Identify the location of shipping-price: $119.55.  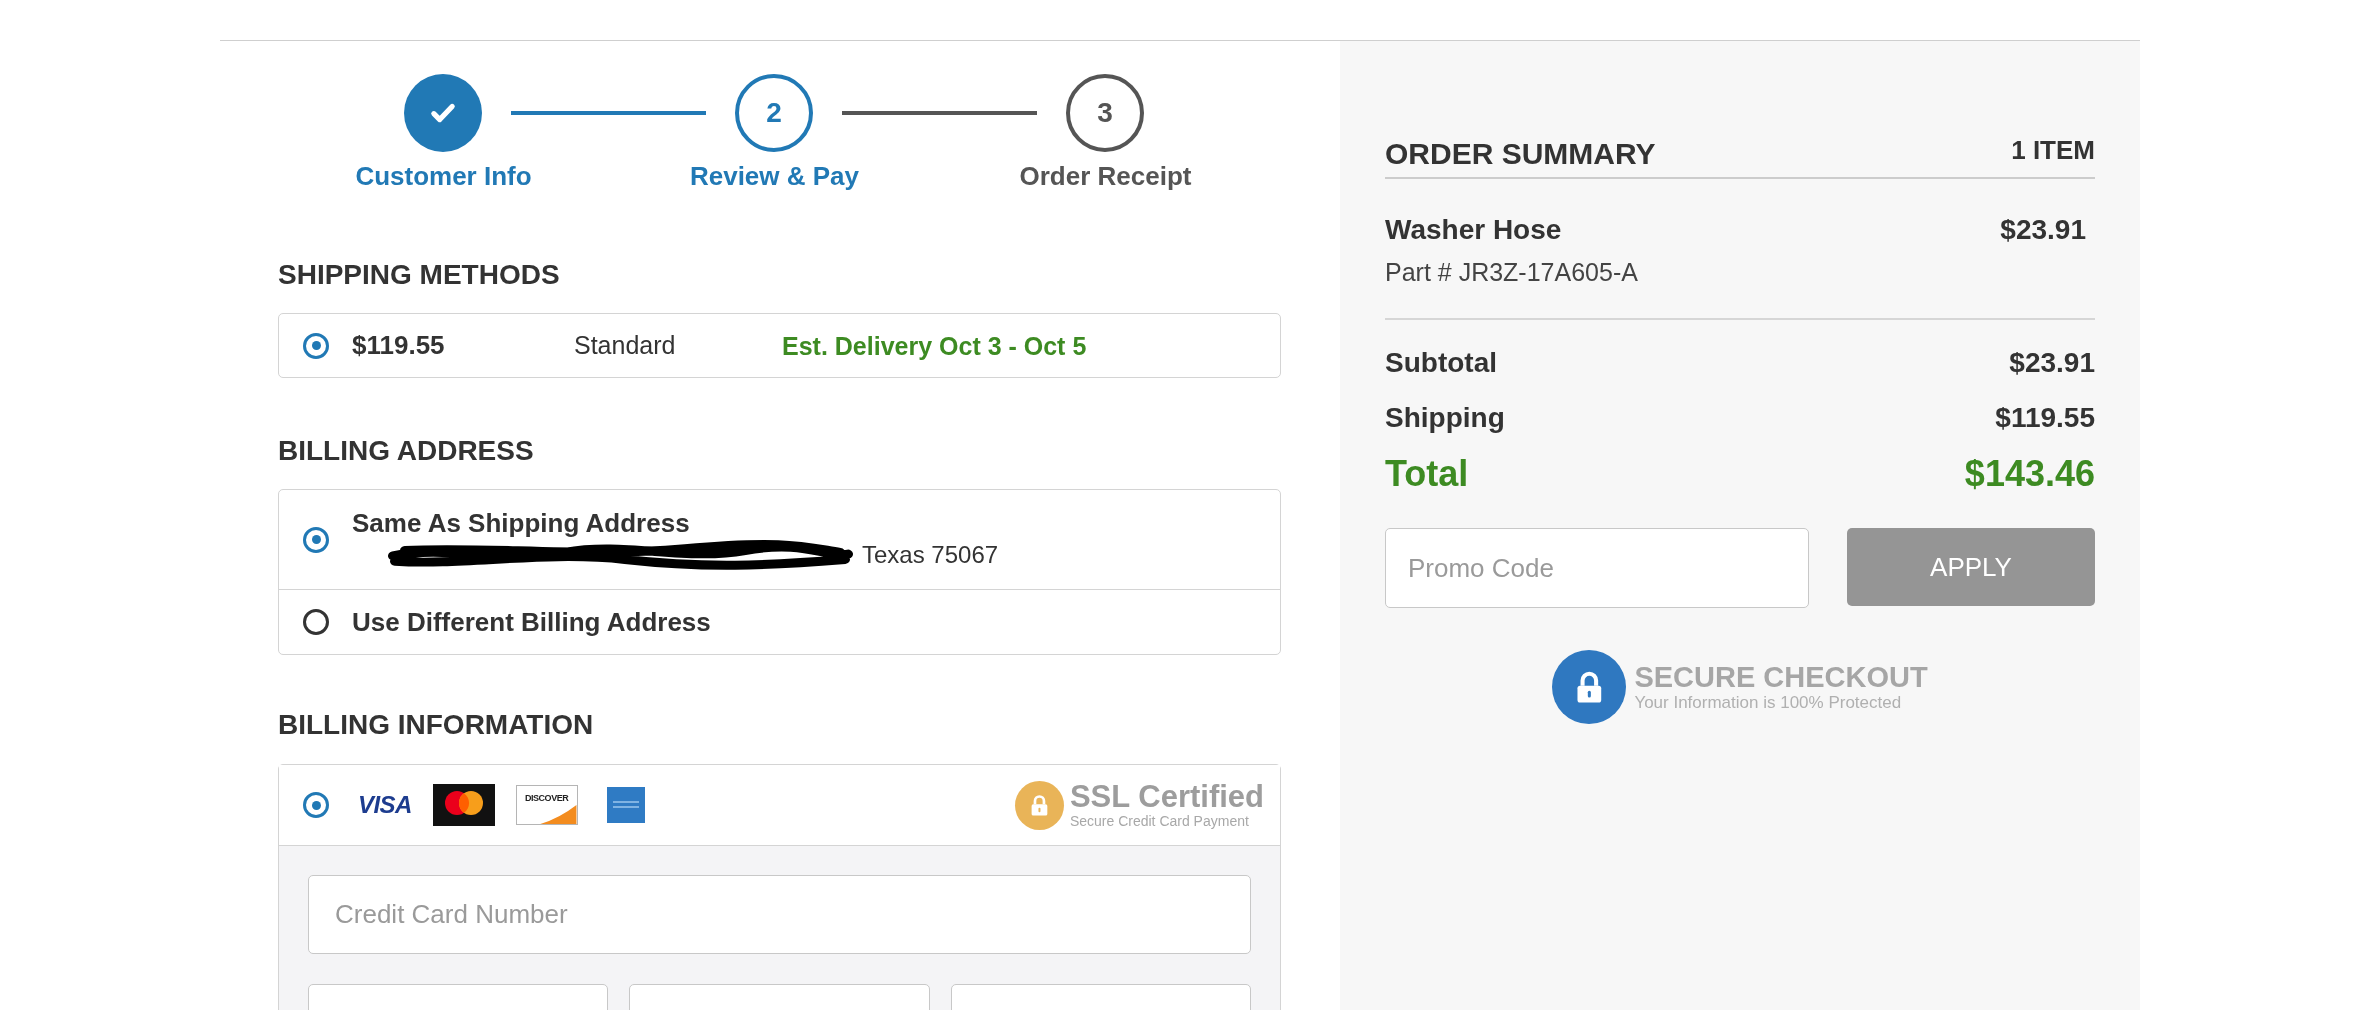
(398, 345).